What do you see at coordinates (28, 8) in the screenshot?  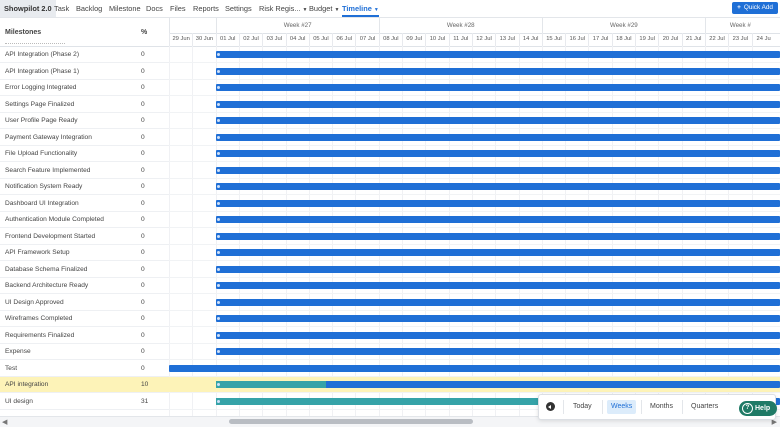 I see `project-name: Showpilot 2.0` at bounding box center [28, 8].